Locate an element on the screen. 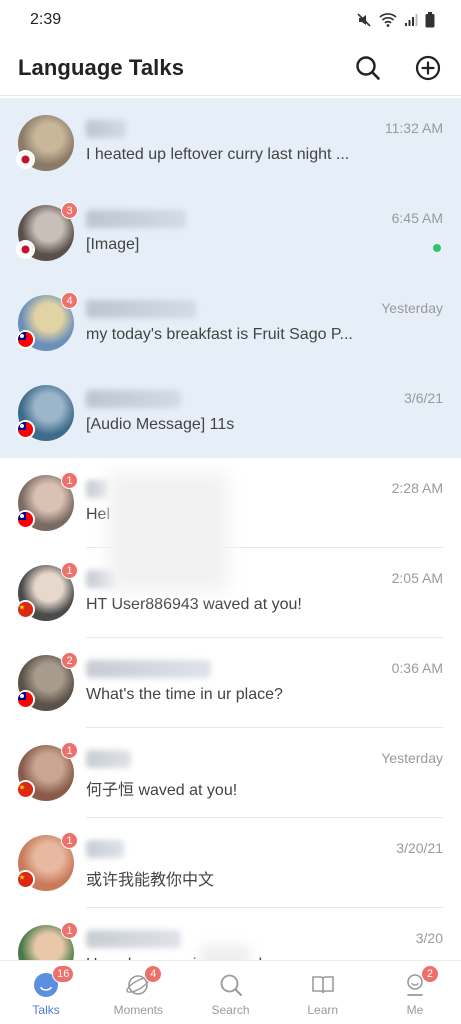 This screenshot has height=1024, width=461. chat-body: 3/20 How do you enjoy ... under quar is located at coordinates (264, 934).